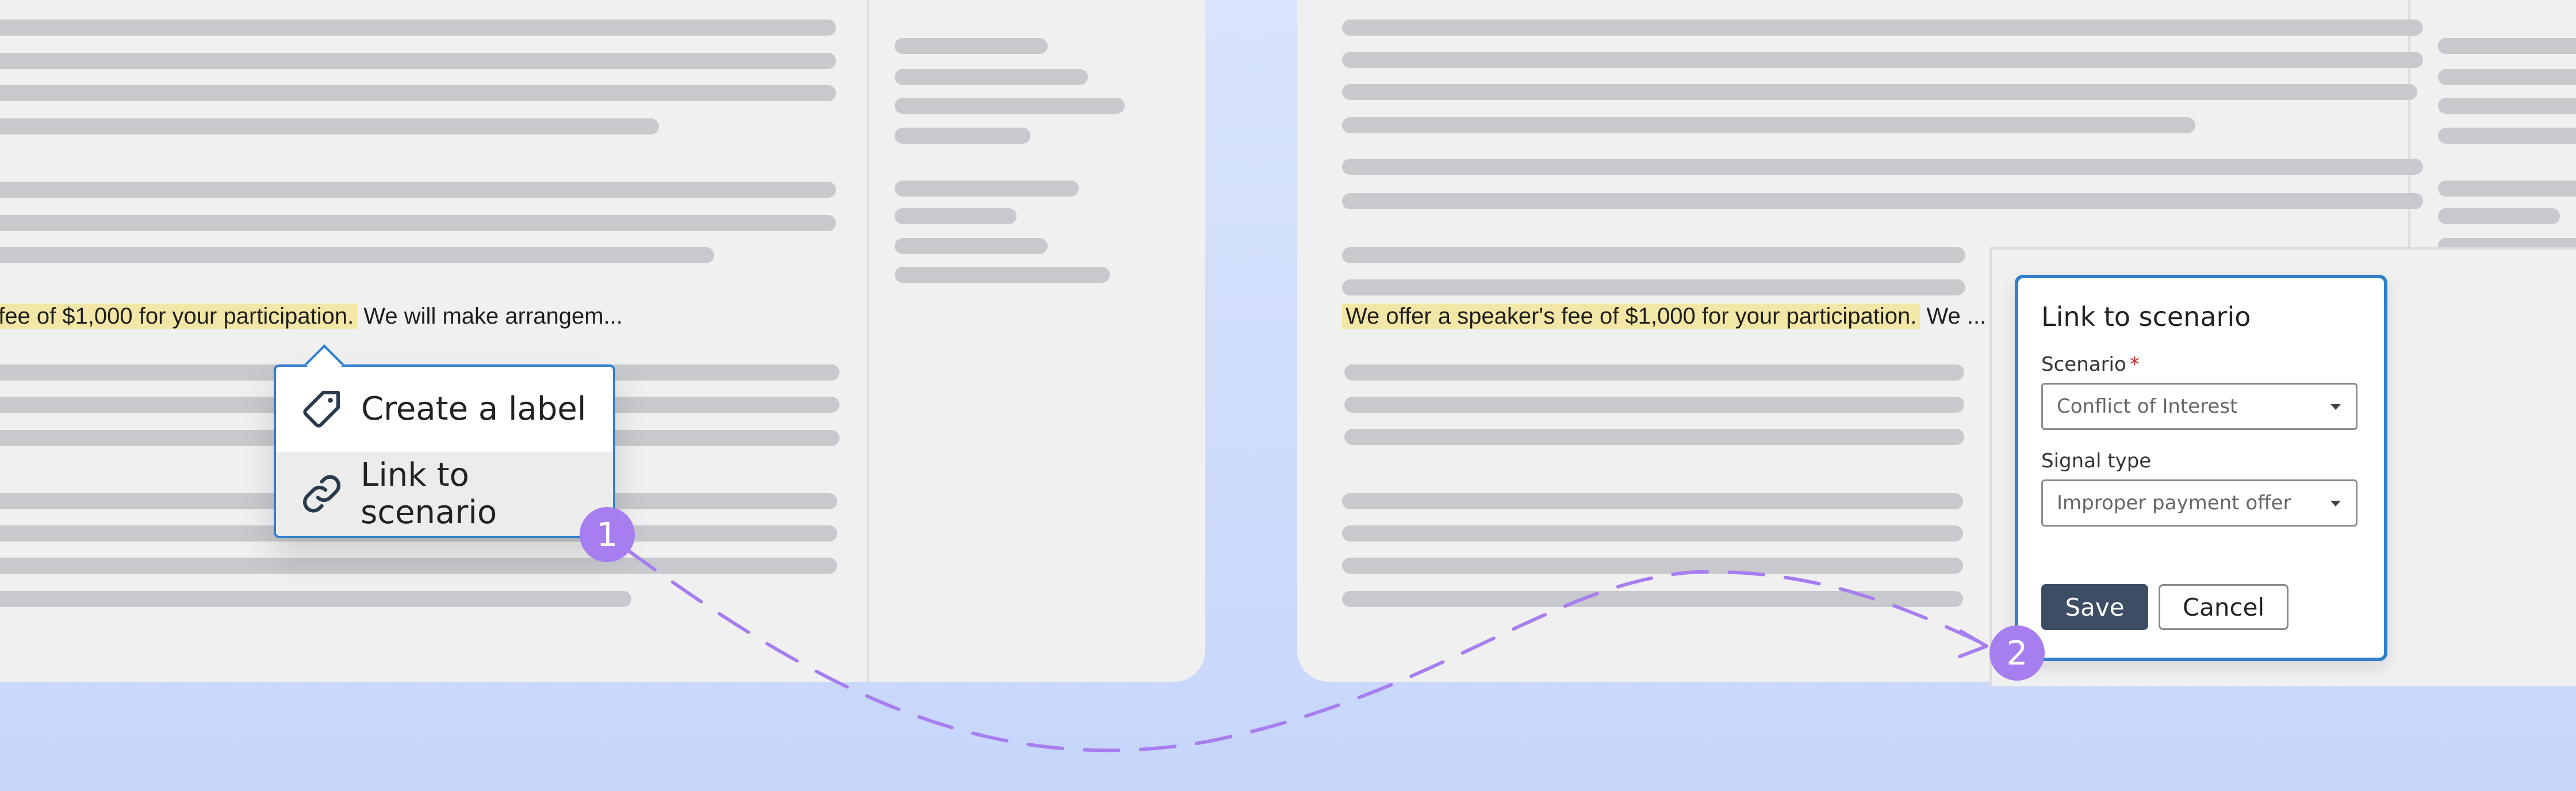 This screenshot has height=791, width=2576. I want to click on signal-type-label: Signal type, so click(2096, 461).